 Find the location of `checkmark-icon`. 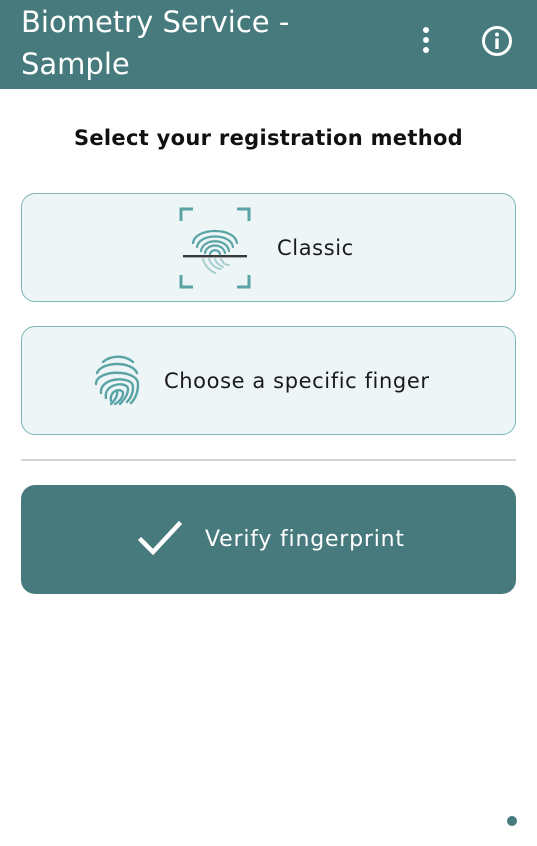

checkmark-icon is located at coordinates (160, 538).